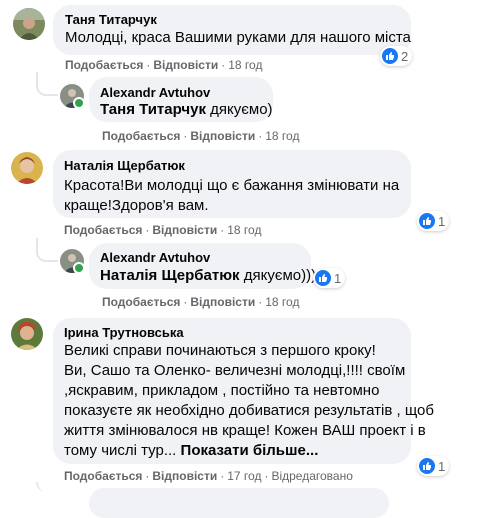 The width and height of the screenshot is (477, 518). What do you see at coordinates (153, 109) in the screenshot?
I see `mention-link: Таня Титарчук` at bounding box center [153, 109].